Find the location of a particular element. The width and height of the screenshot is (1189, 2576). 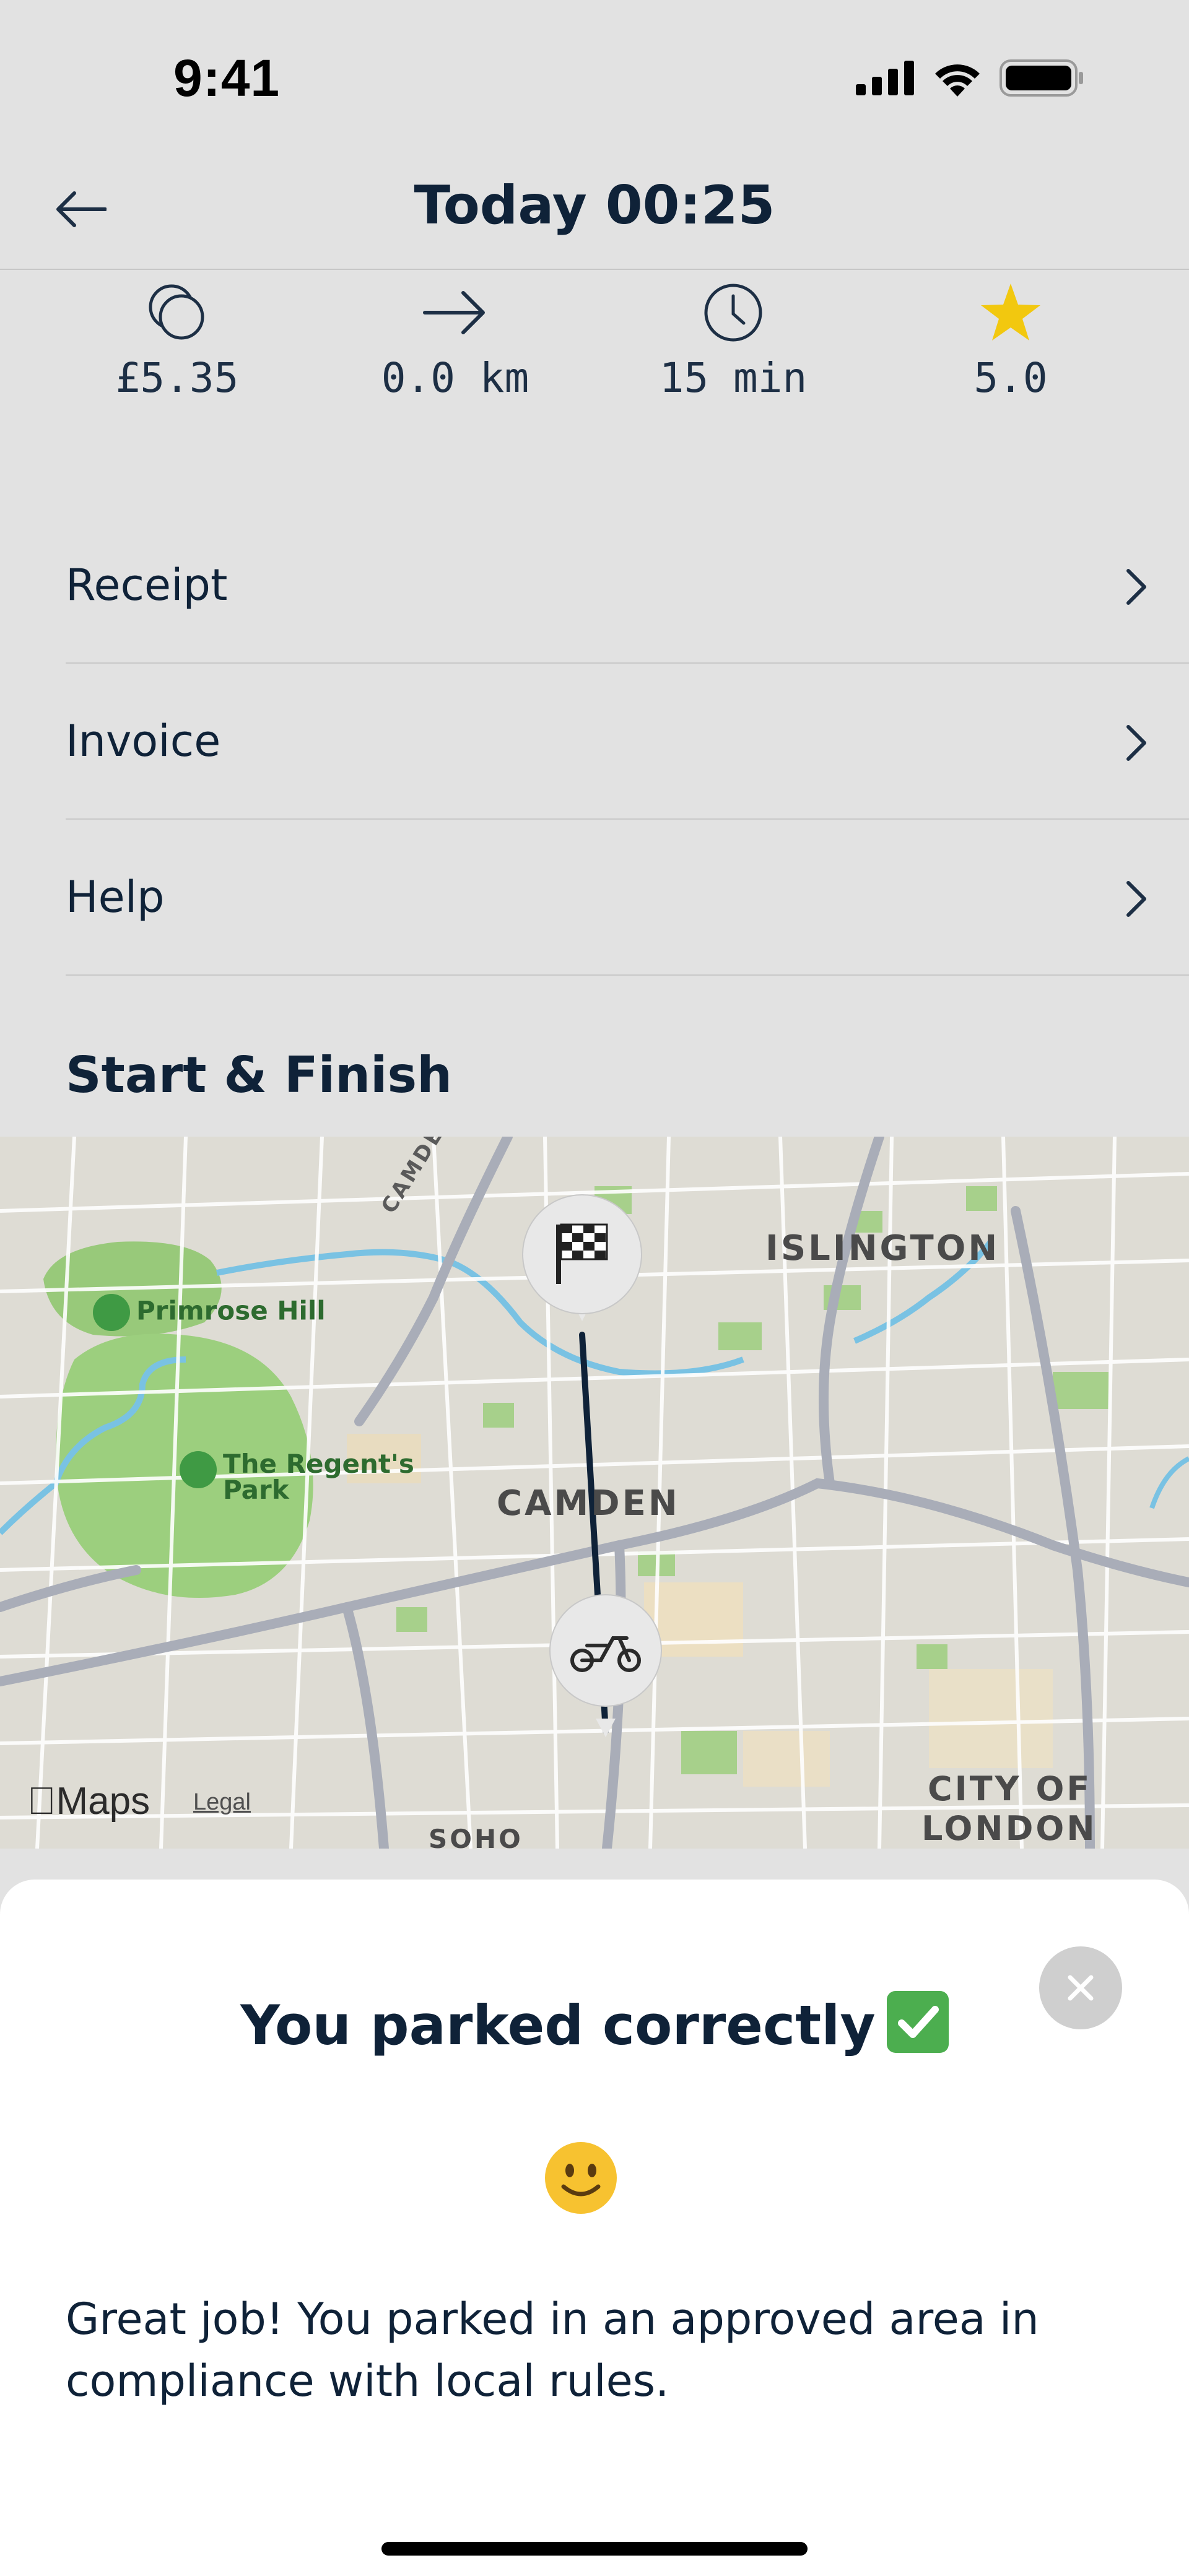

map-legal-link: Legal is located at coordinates (222, 1802).